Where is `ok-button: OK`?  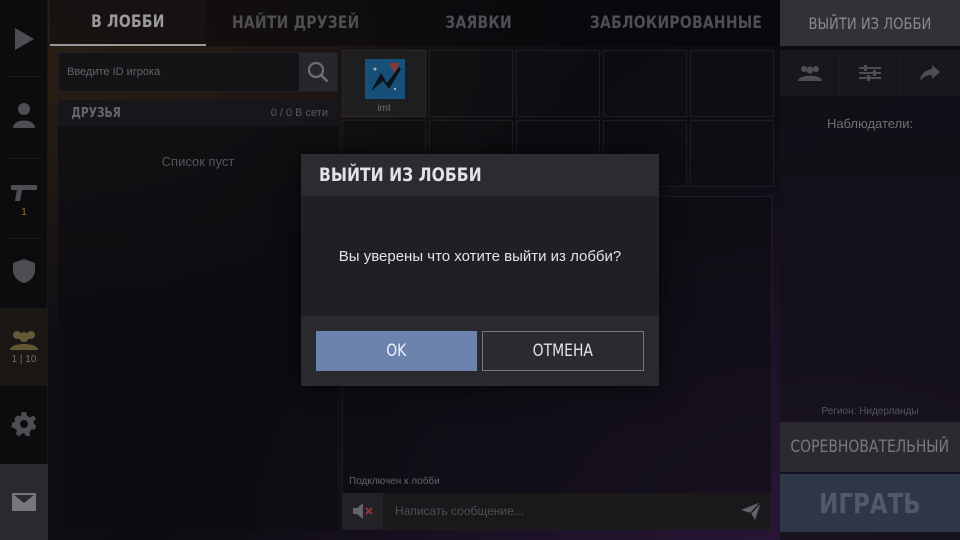 ok-button: OK is located at coordinates (396, 351).